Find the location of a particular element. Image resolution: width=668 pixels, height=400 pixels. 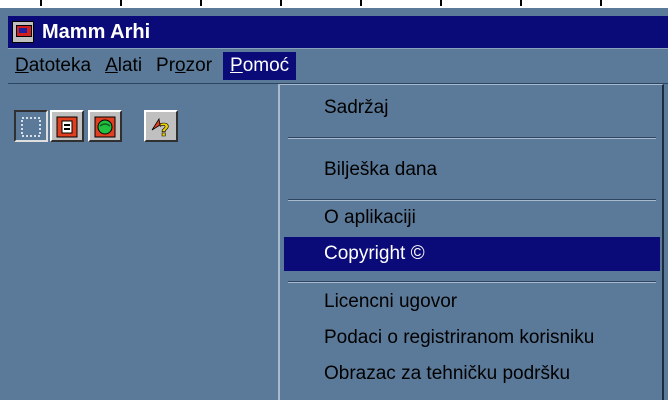

help-tool-button: ? is located at coordinates (161, 126).